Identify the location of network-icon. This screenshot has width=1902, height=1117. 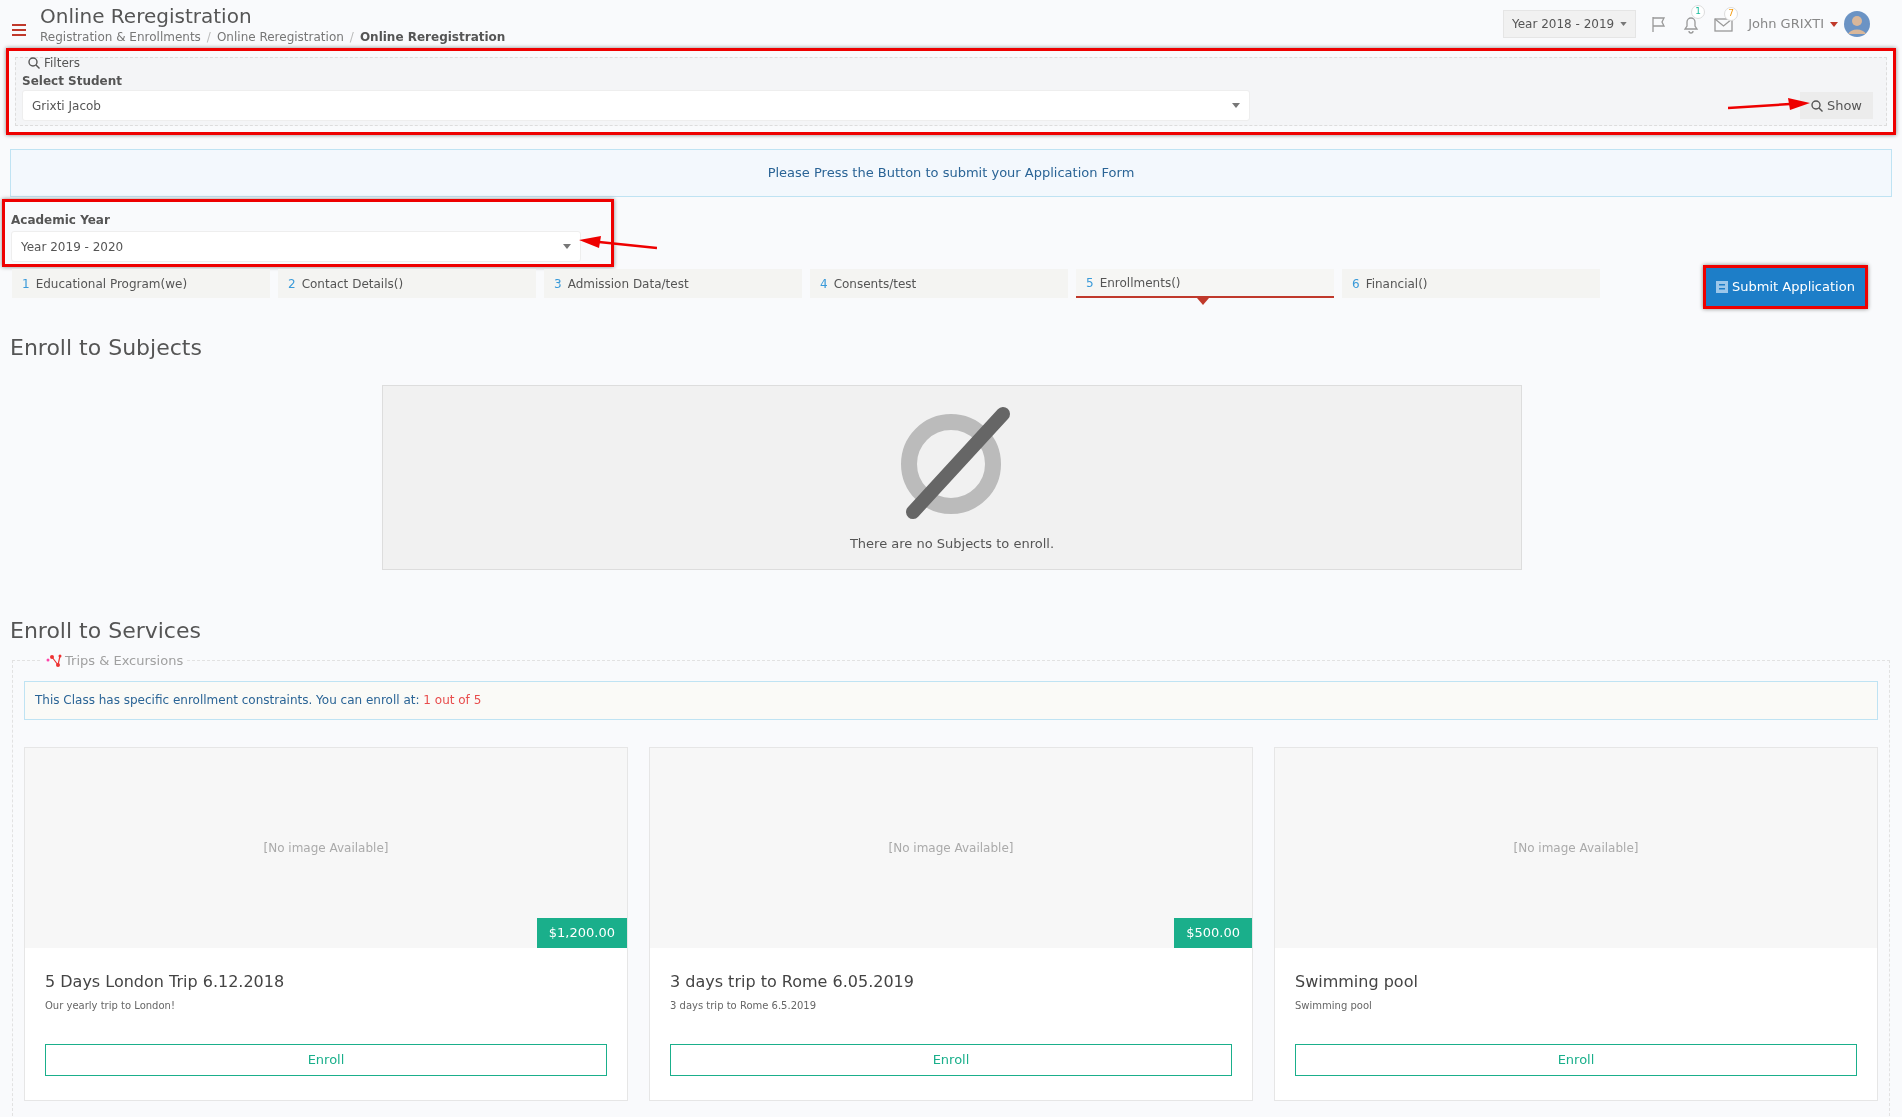
(54, 660).